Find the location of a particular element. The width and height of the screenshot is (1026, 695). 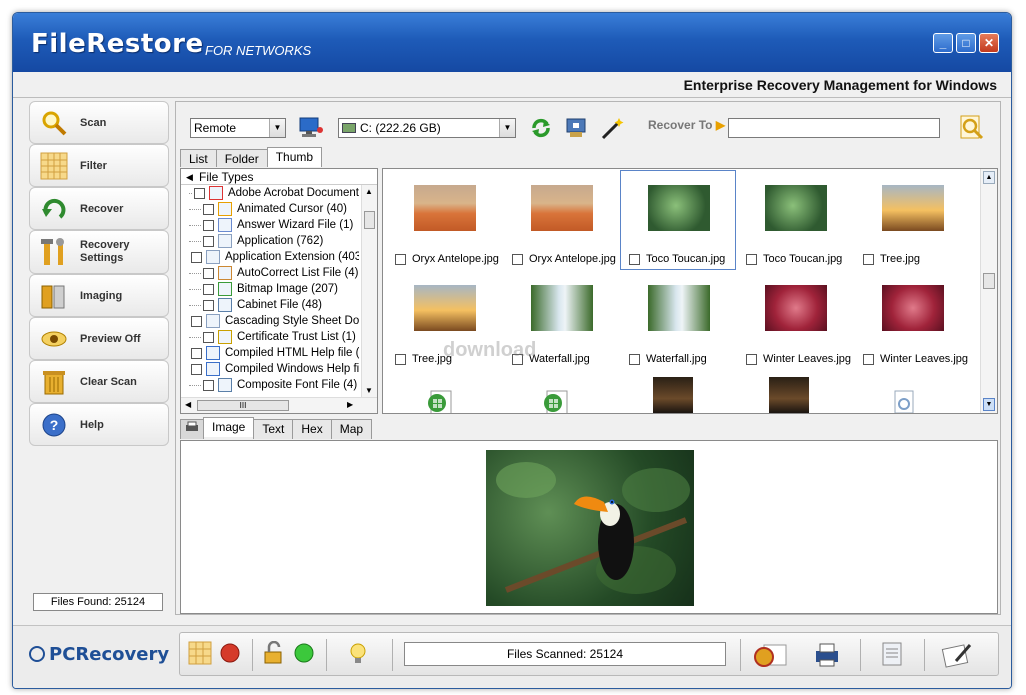

preview-printer-icon is located at coordinates (192, 429).